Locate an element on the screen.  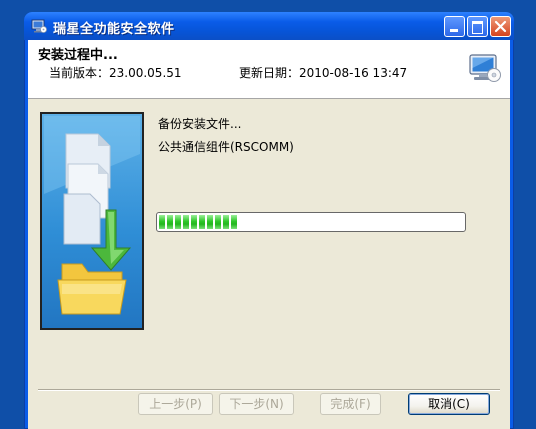
close-button is located at coordinates (500, 26).